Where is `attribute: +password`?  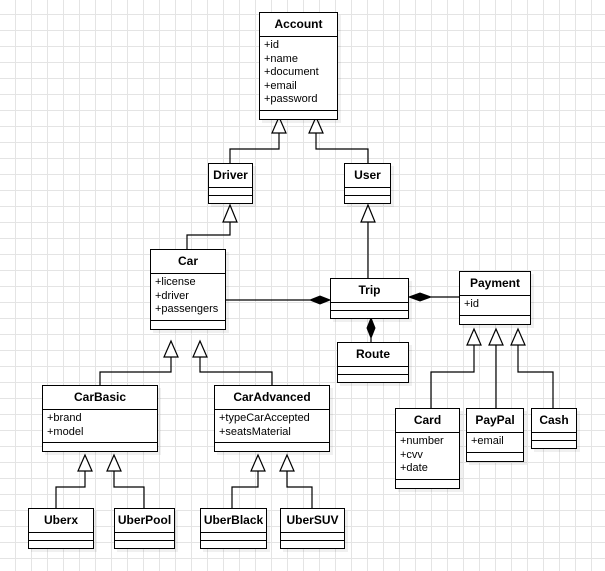 attribute: +password is located at coordinates (291, 99).